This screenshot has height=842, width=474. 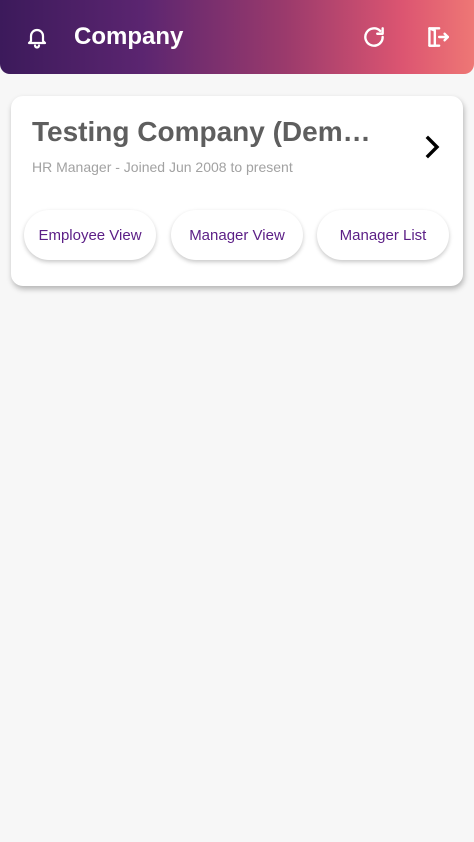 What do you see at coordinates (129, 36) in the screenshot?
I see `page-title: Company` at bounding box center [129, 36].